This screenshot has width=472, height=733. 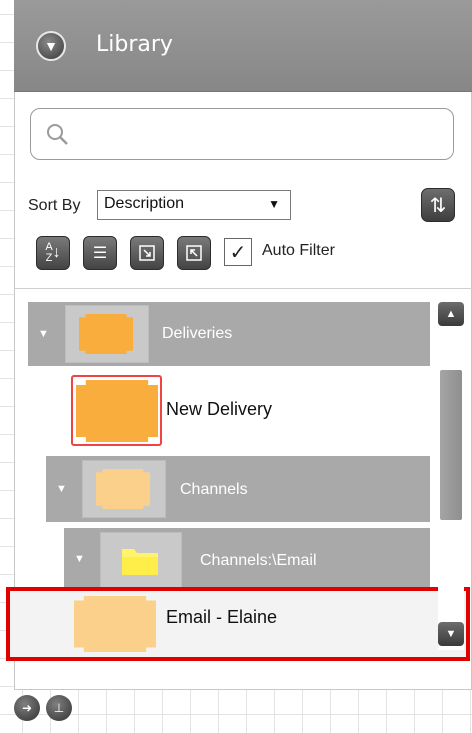 I want to click on divider, so click(x=243, y=288).